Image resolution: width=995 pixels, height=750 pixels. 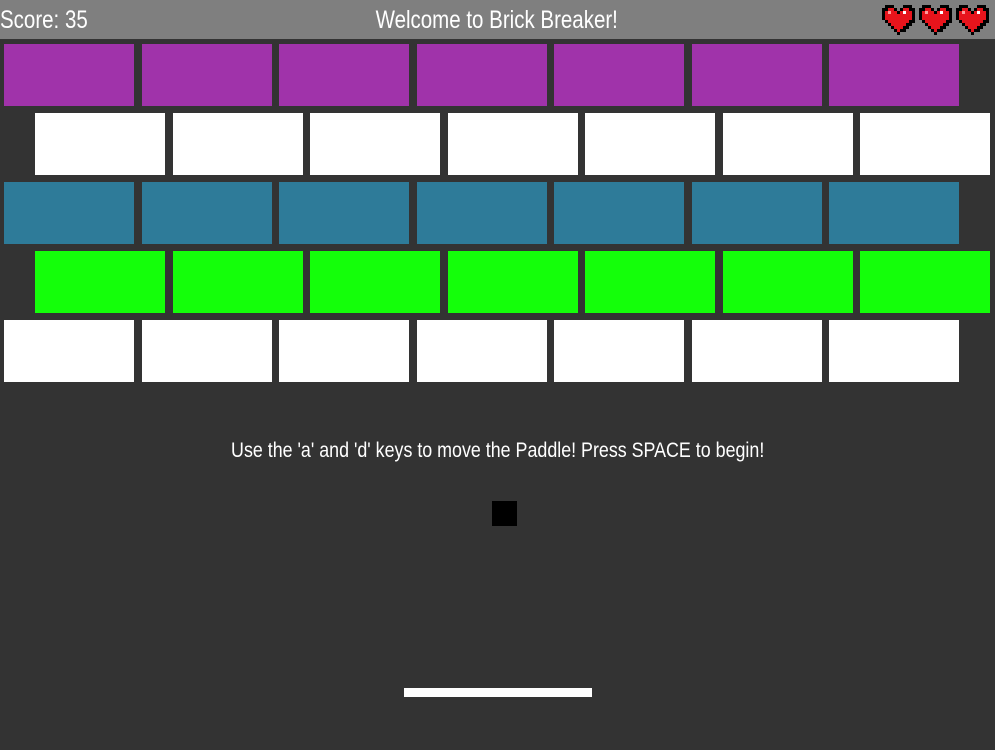 What do you see at coordinates (498, 692) in the screenshot?
I see `paddle` at bounding box center [498, 692].